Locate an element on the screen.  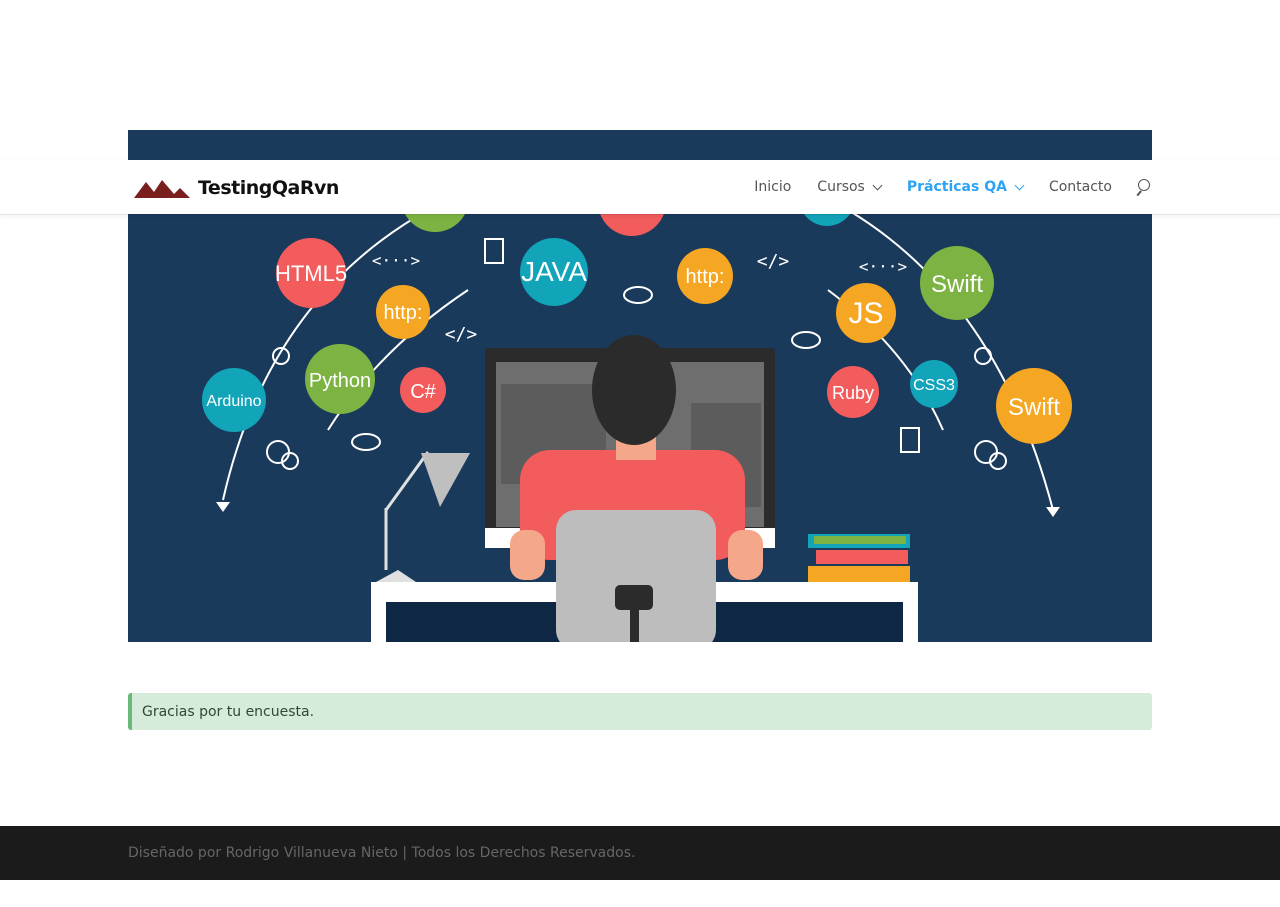
nav-cursos: Cursos is located at coordinates (850, 187).